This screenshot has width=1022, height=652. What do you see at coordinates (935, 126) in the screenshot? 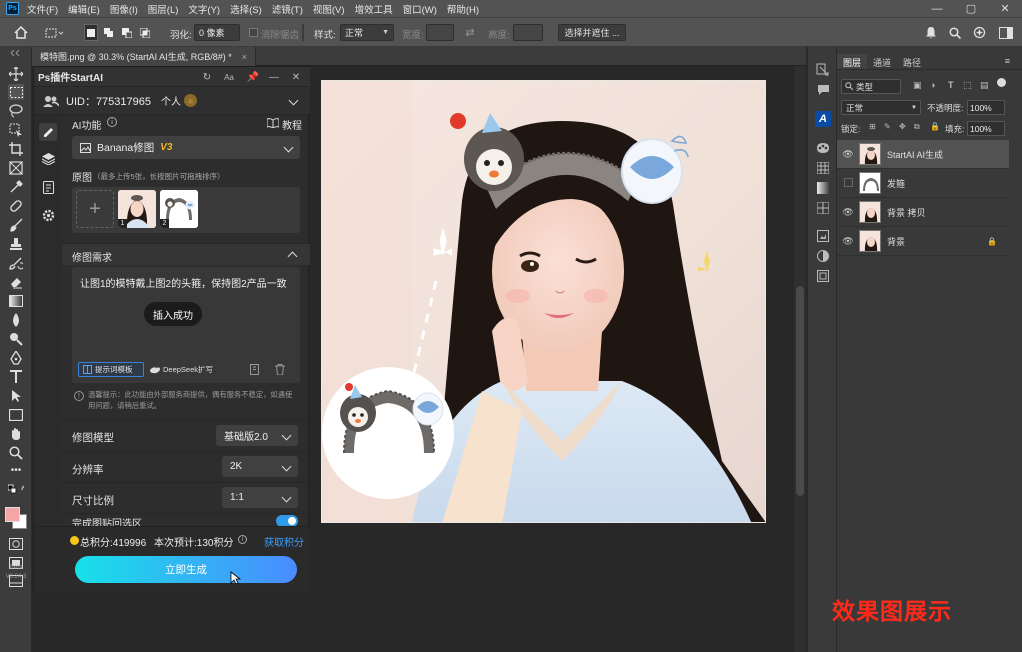
I see `lock-all-icon: 🔒` at bounding box center [935, 126].